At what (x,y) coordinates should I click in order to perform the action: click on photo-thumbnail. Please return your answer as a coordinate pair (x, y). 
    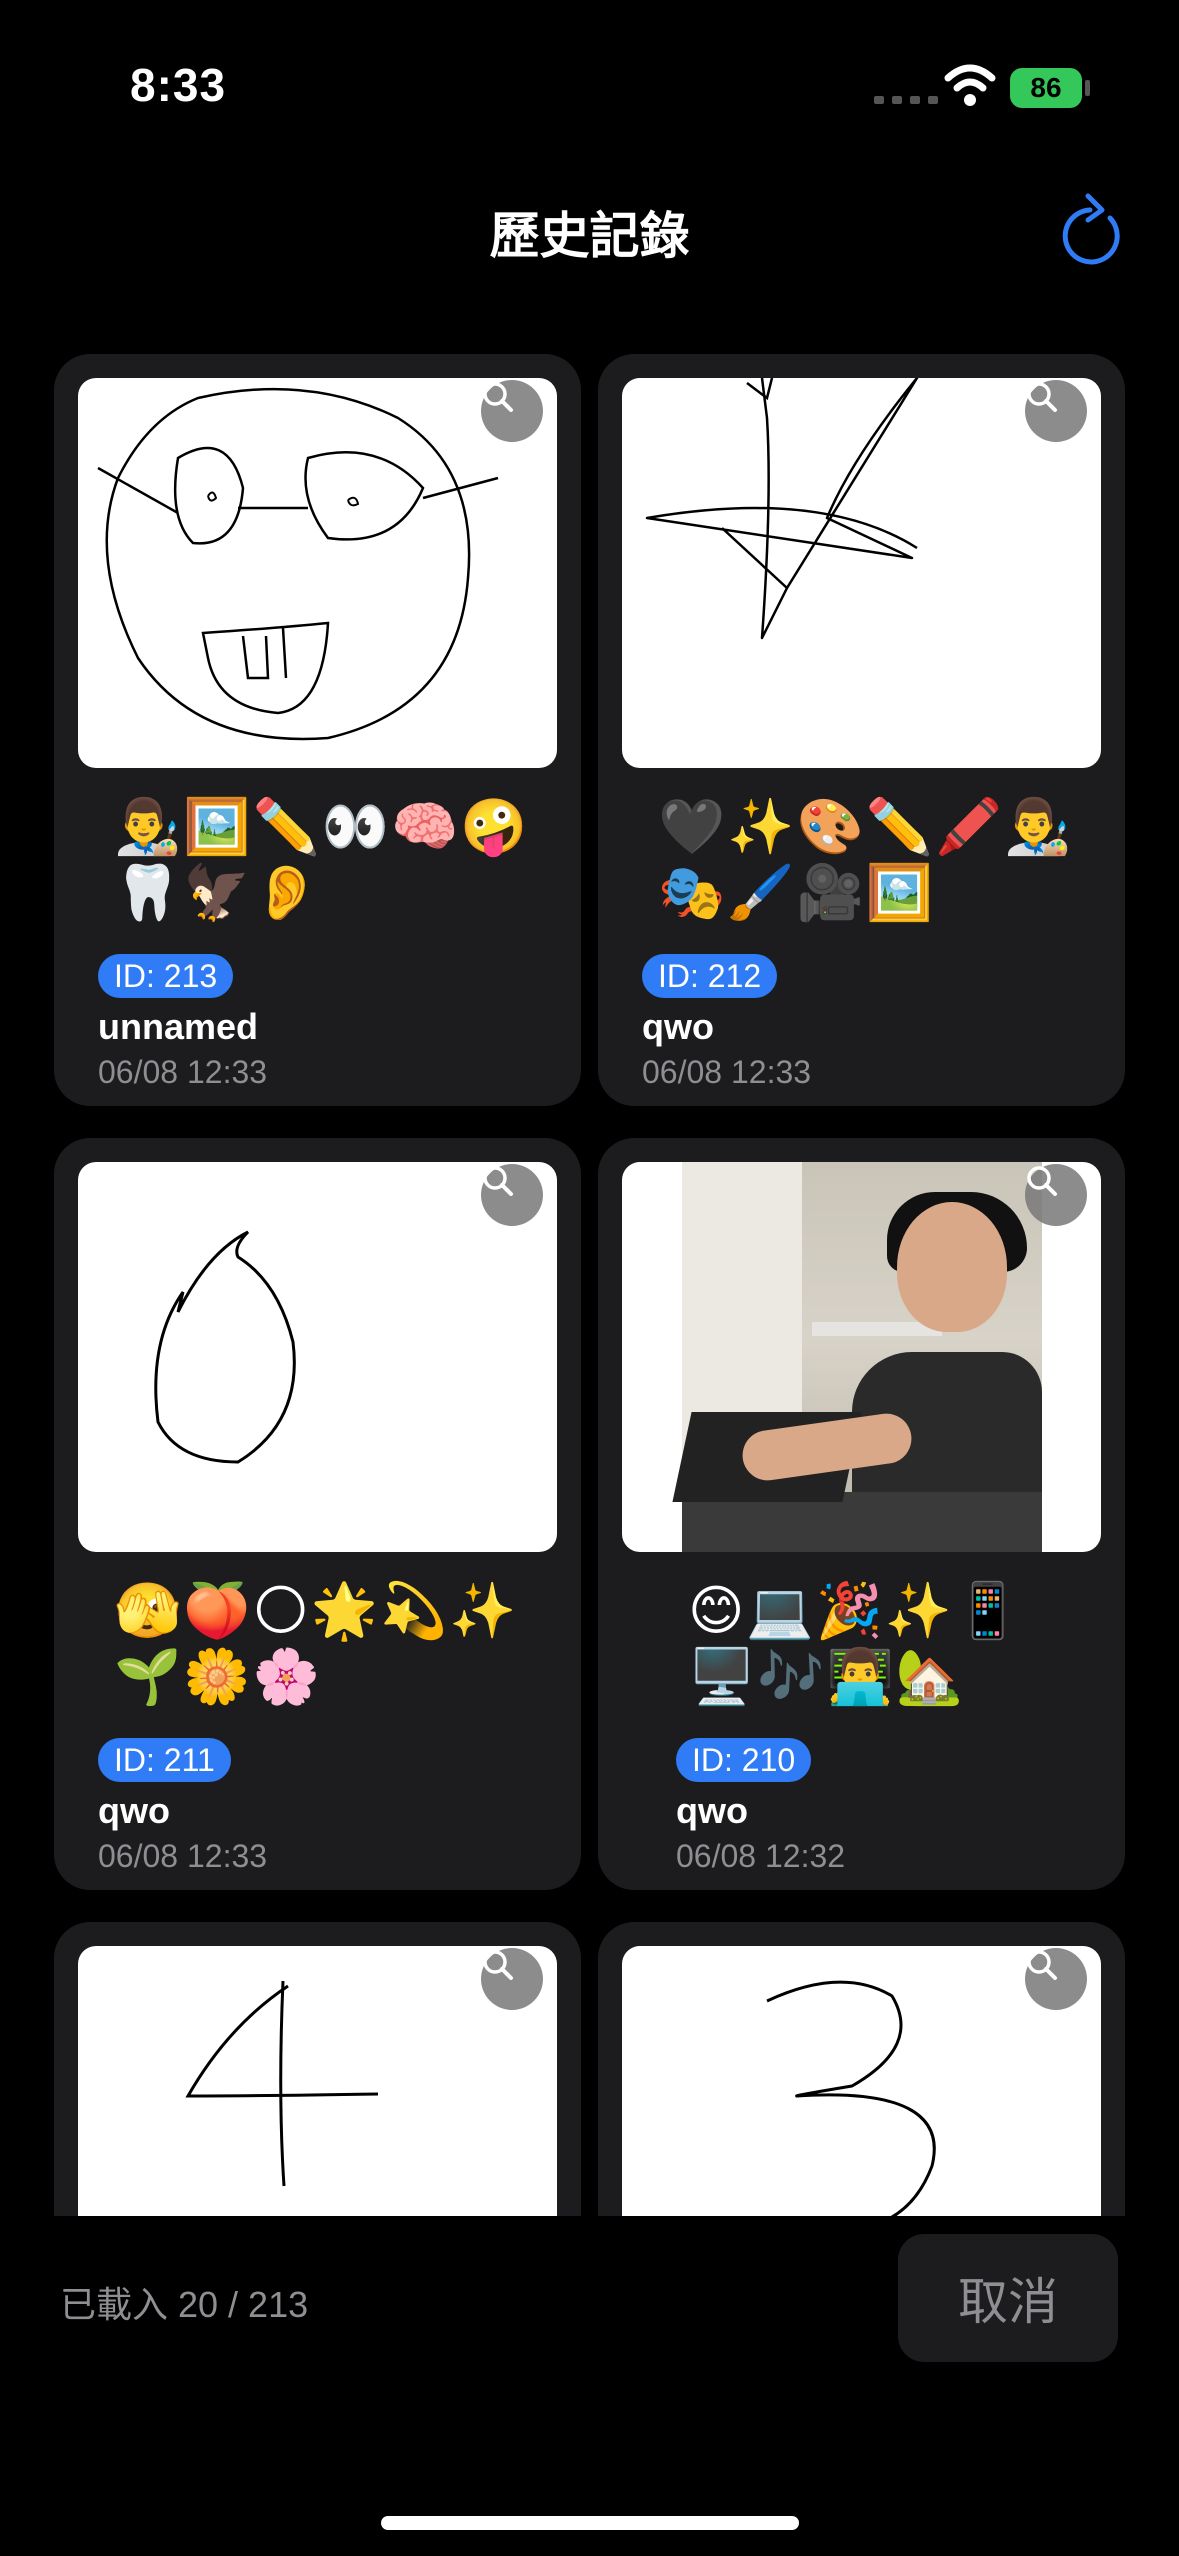
    Looking at the image, I should click on (861, 1357).